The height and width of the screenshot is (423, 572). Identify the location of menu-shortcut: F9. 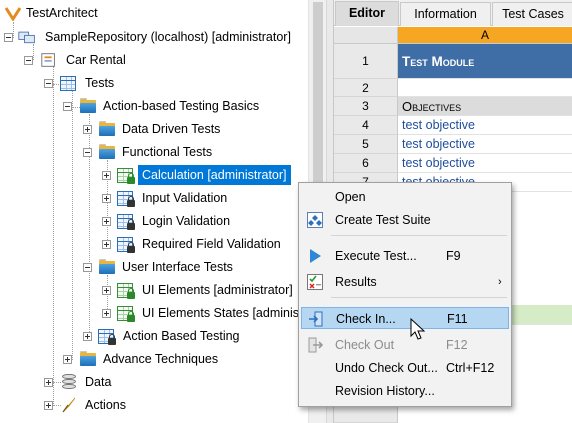
(453, 256).